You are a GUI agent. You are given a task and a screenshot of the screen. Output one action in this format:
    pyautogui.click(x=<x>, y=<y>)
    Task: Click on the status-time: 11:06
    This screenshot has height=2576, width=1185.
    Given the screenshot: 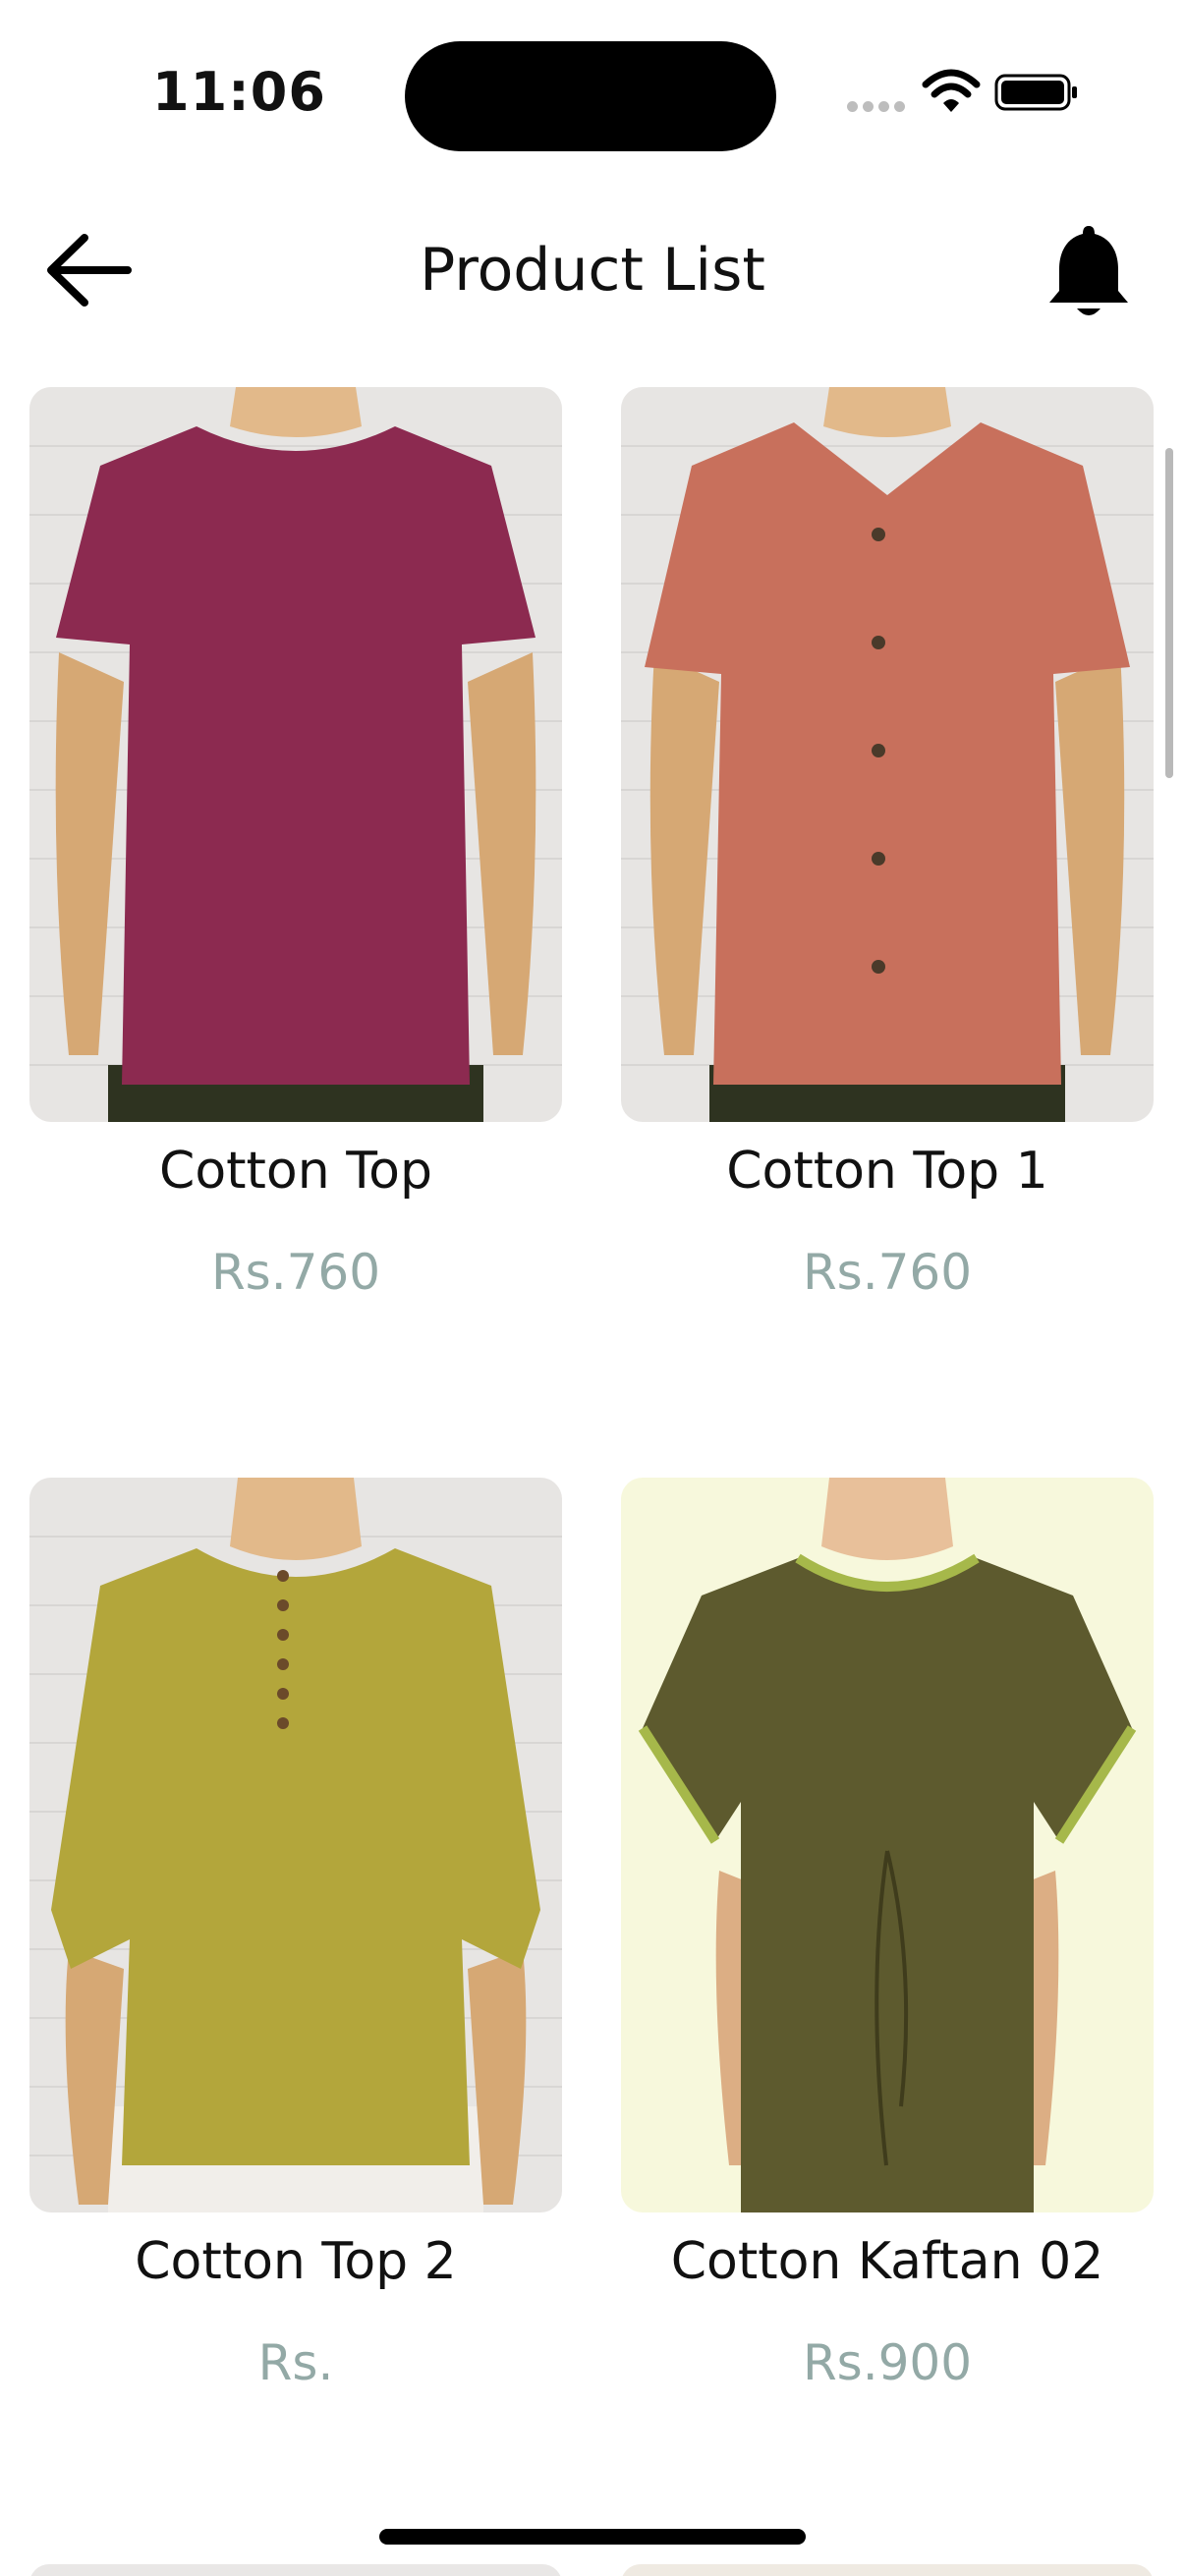 What is the action you would take?
    pyautogui.click(x=239, y=92)
    